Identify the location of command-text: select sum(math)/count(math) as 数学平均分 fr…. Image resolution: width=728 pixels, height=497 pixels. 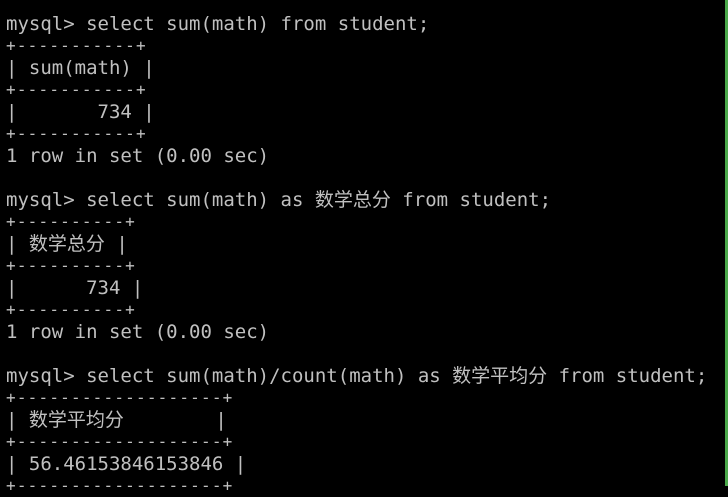
(397, 376).